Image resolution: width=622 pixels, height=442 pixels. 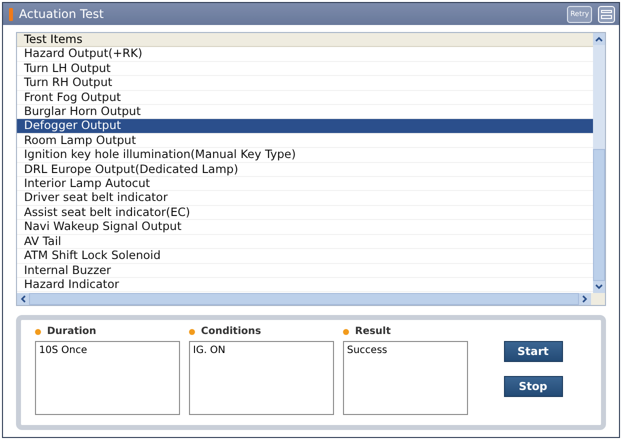 I want to click on scroll-thumb, so click(x=599, y=215).